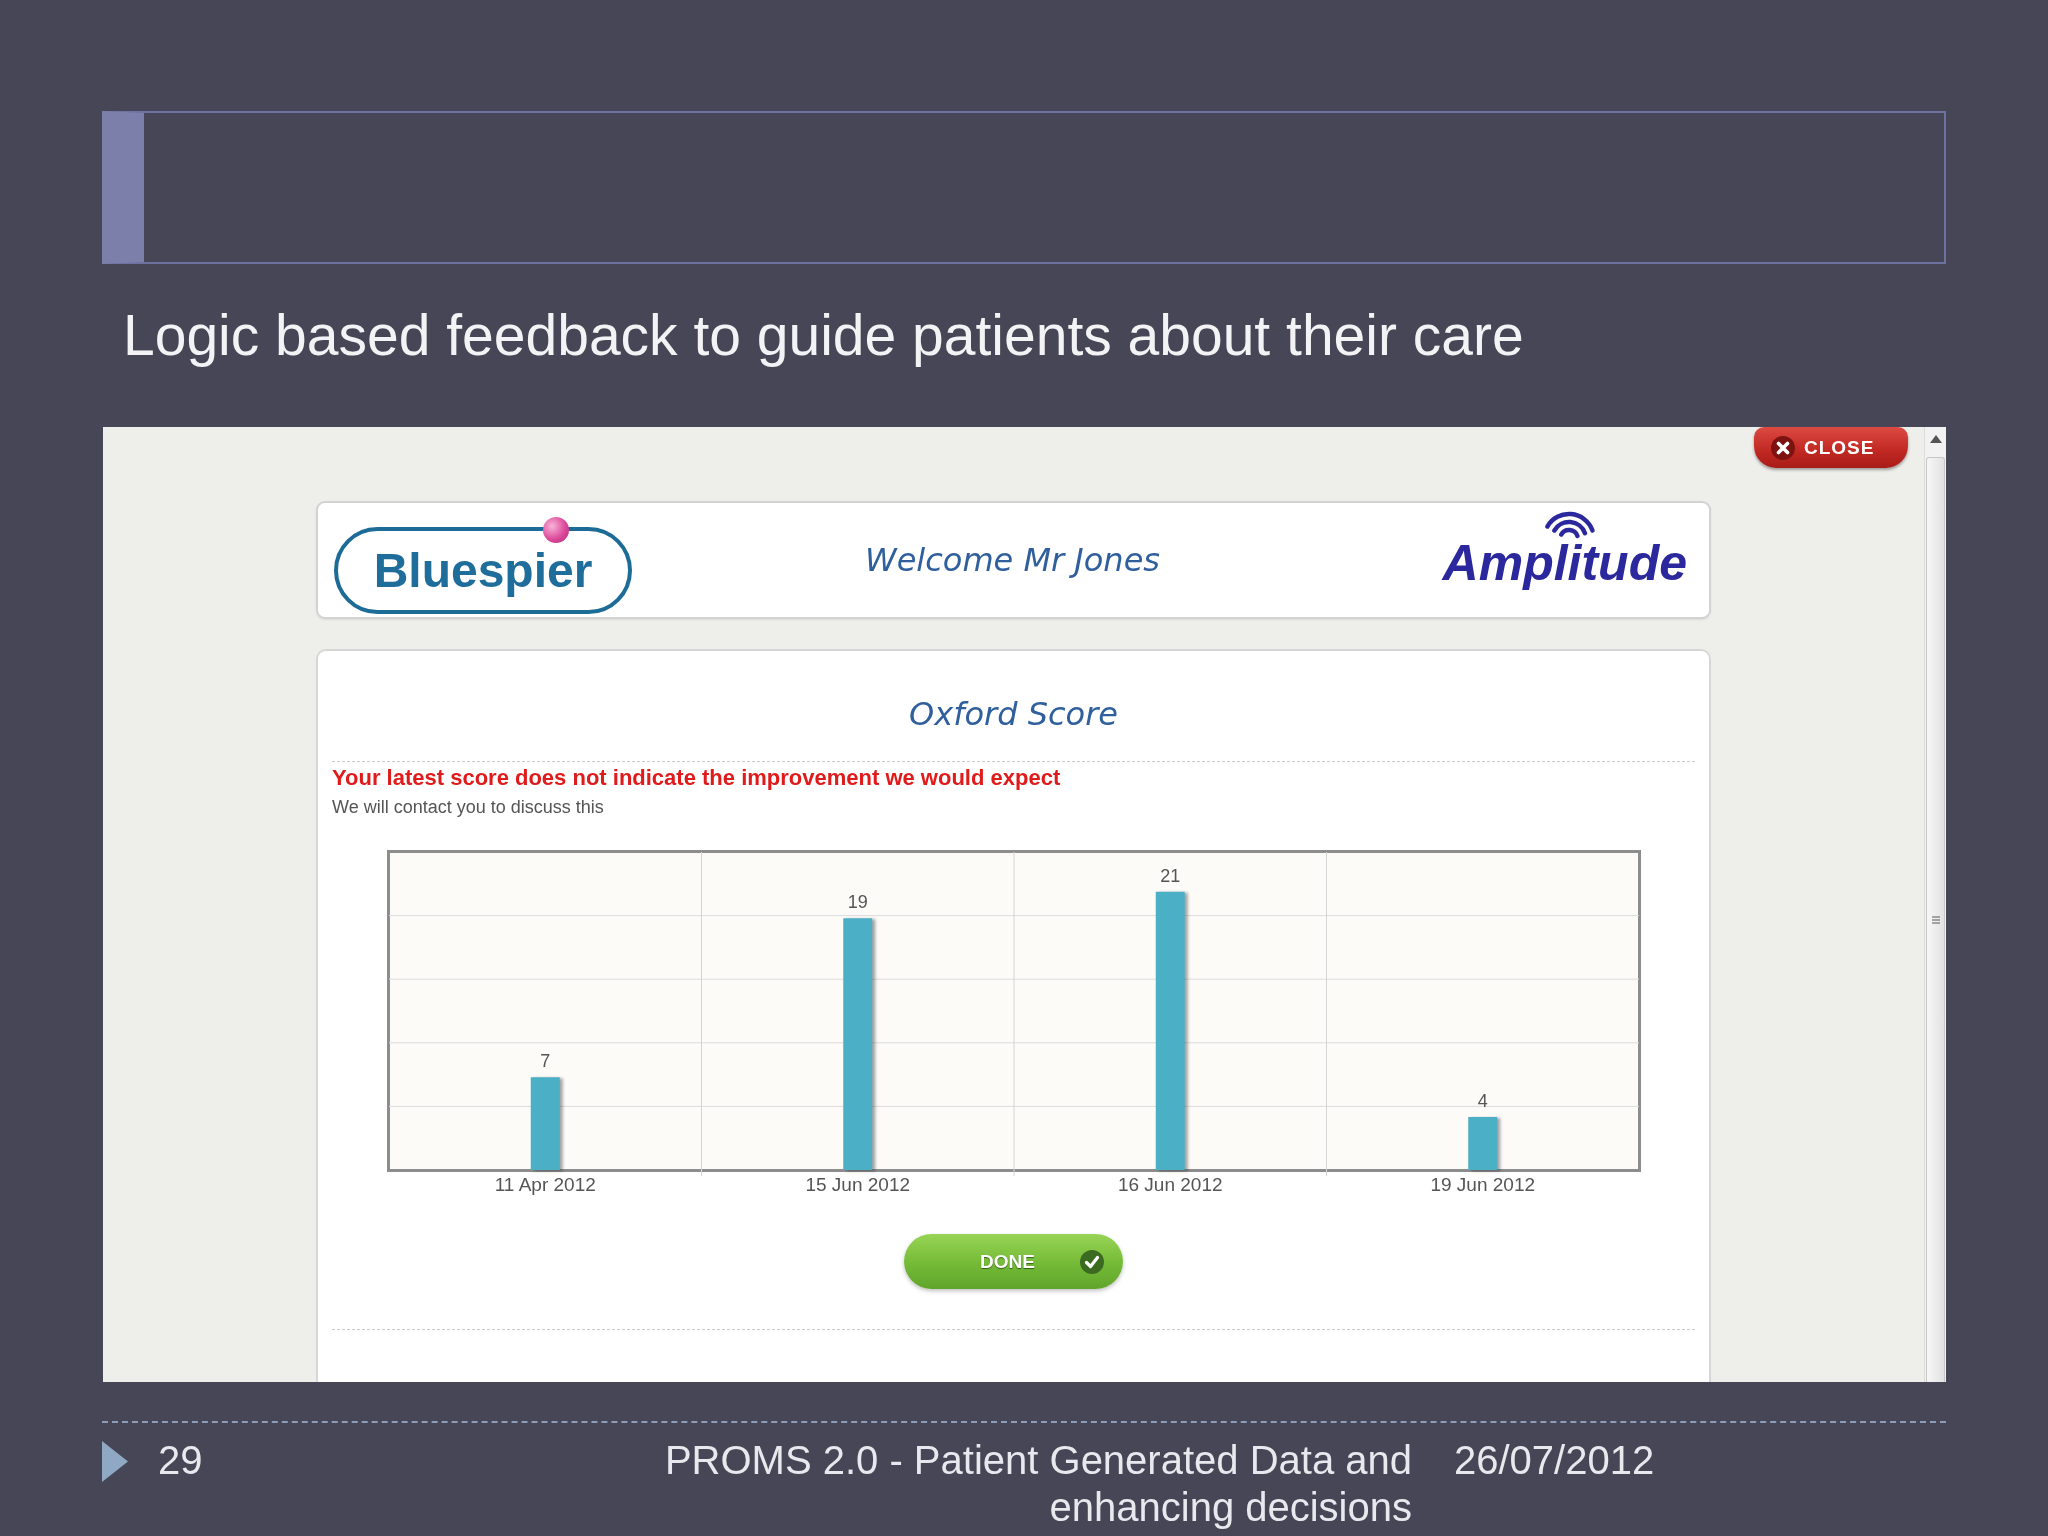 This screenshot has height=1536, width=2048. Describe the element at coordinates (545, 1184) in the screenshot. I see `axis-label: 11 Apr 2012` at that location.